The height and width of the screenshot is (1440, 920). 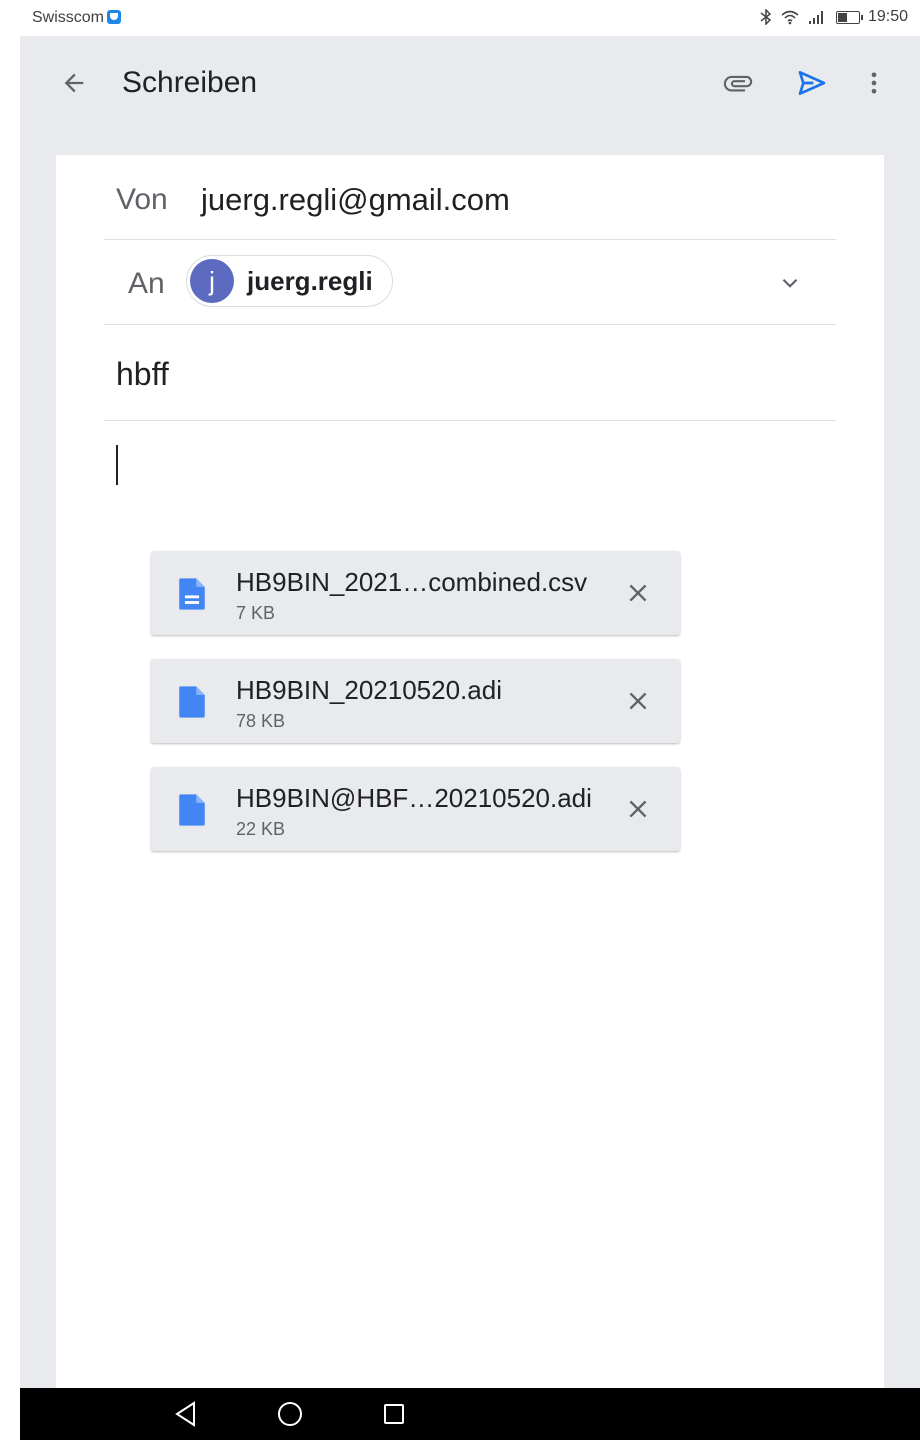 I want to click on top-app-bar: Schreiben, so click(x=470, y=84).